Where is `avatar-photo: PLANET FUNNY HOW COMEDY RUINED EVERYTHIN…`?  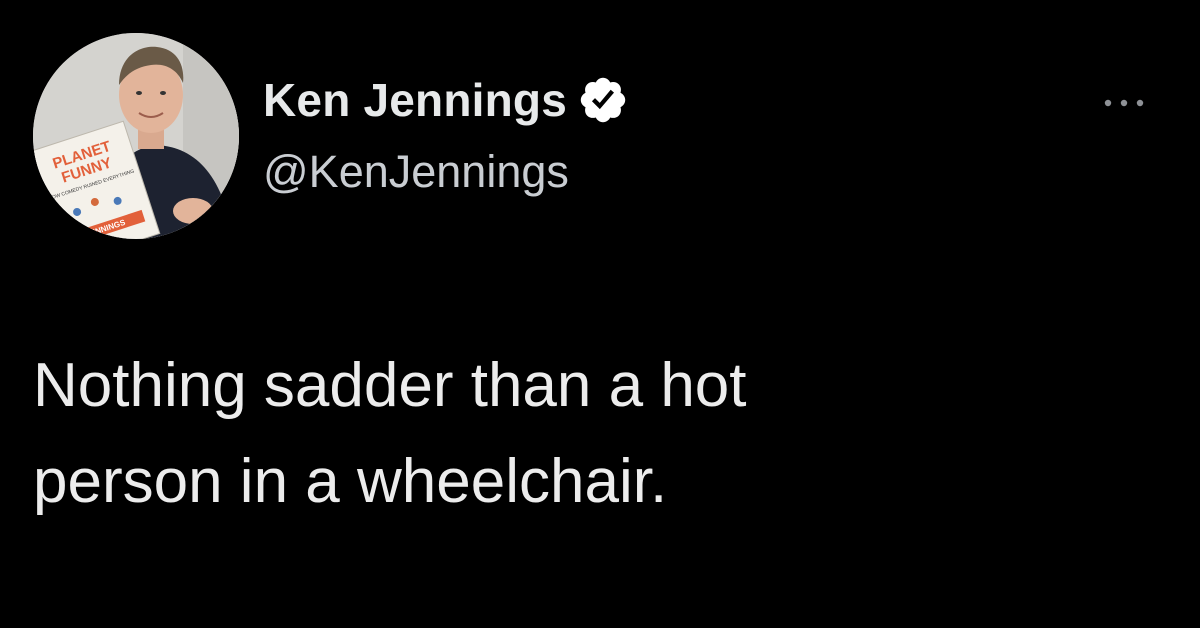
avatar-photo: PLANET FUNNY HOW COMEDY RUINED EVERYTHIN… is located at coordinates (136, 136).